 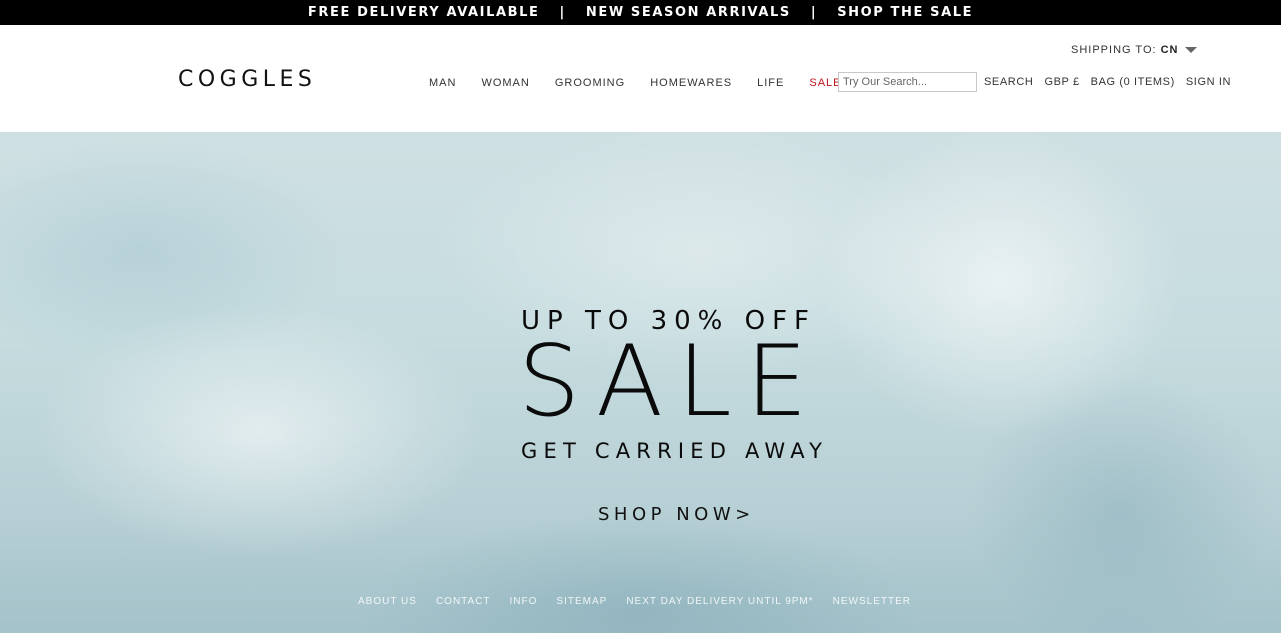 I want to click on footer-link-sitemap: SITEMAP, so click(x=581, y=601).